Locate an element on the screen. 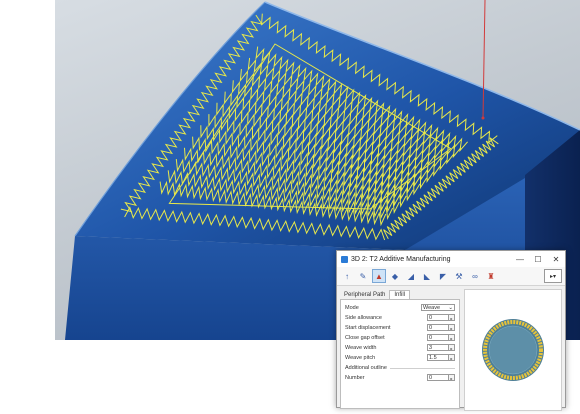  weave-preview-graphic is located at coordinates (513, 350).